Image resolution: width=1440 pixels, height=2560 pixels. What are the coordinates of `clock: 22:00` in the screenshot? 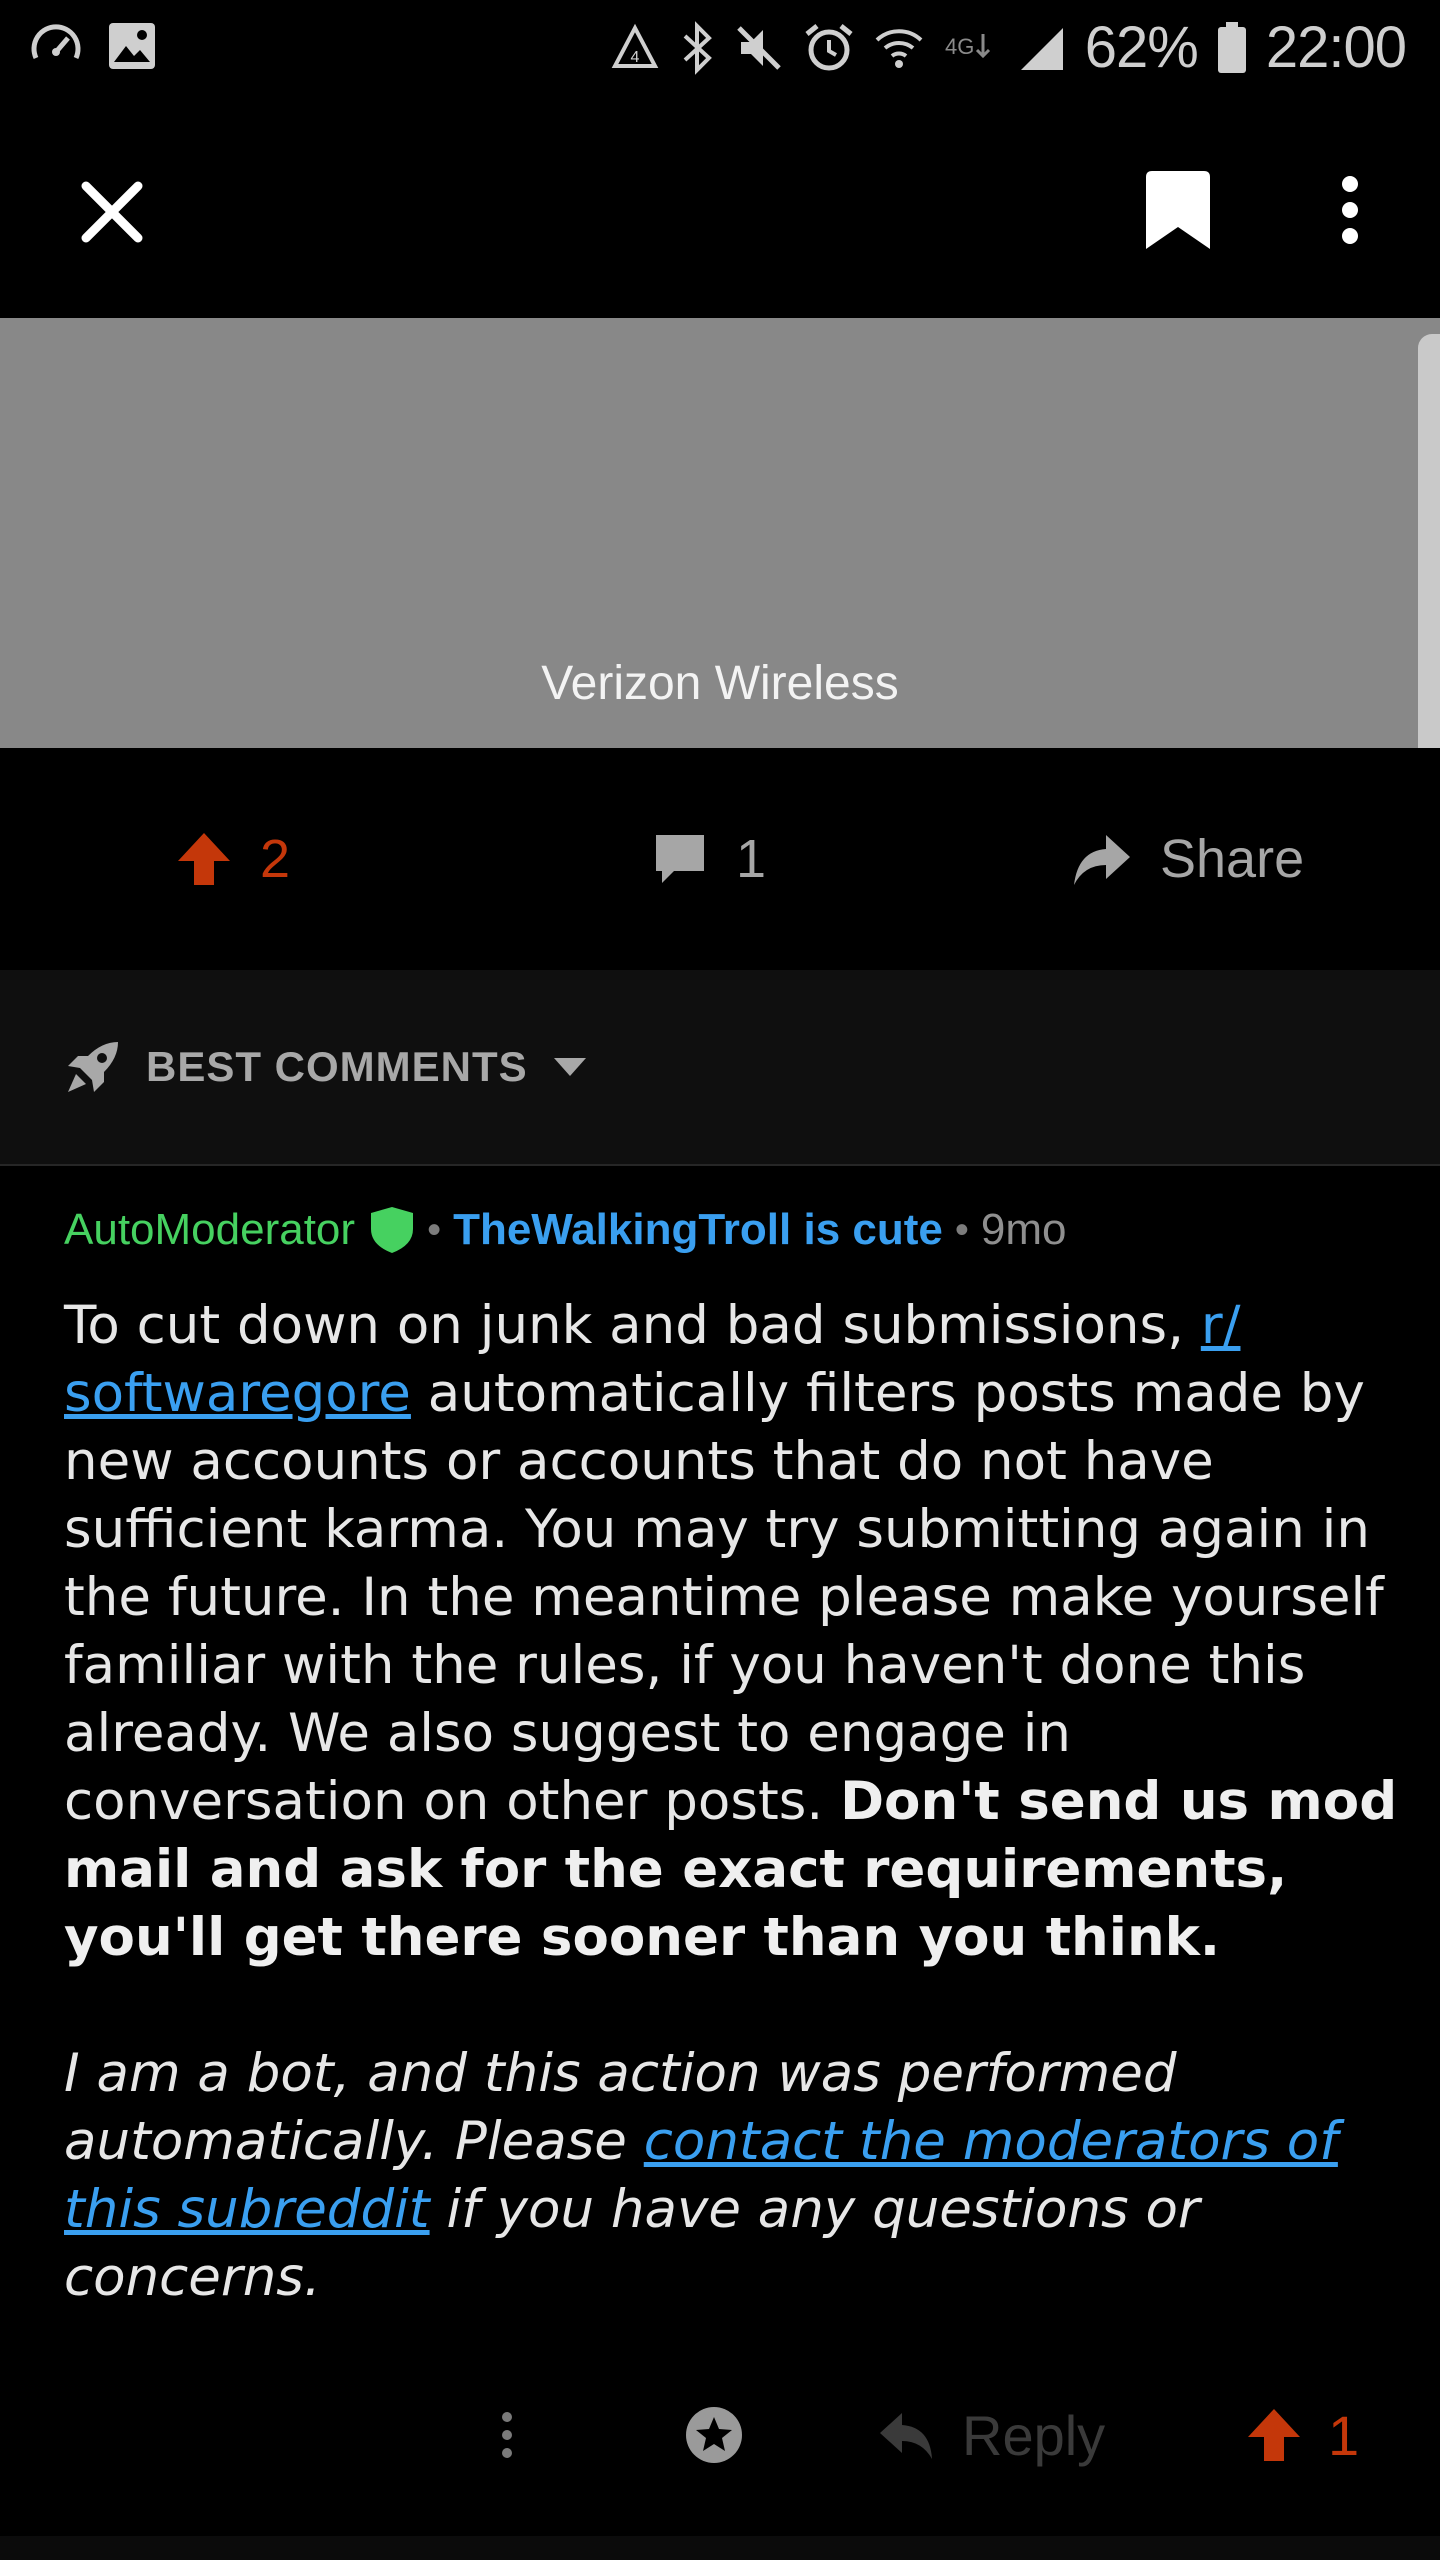 It's located at (1336, 47).